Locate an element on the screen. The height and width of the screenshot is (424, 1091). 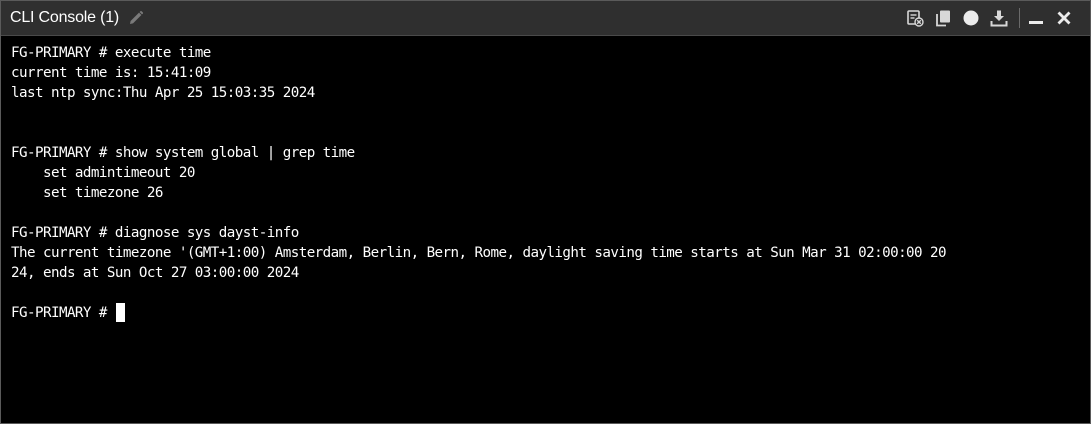
title-bar: CLI Console (1) is located at coordinates (545, 18).